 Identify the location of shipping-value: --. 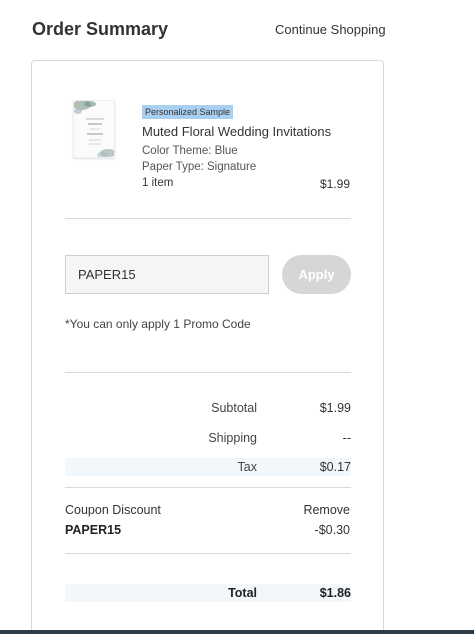
(346, 438).